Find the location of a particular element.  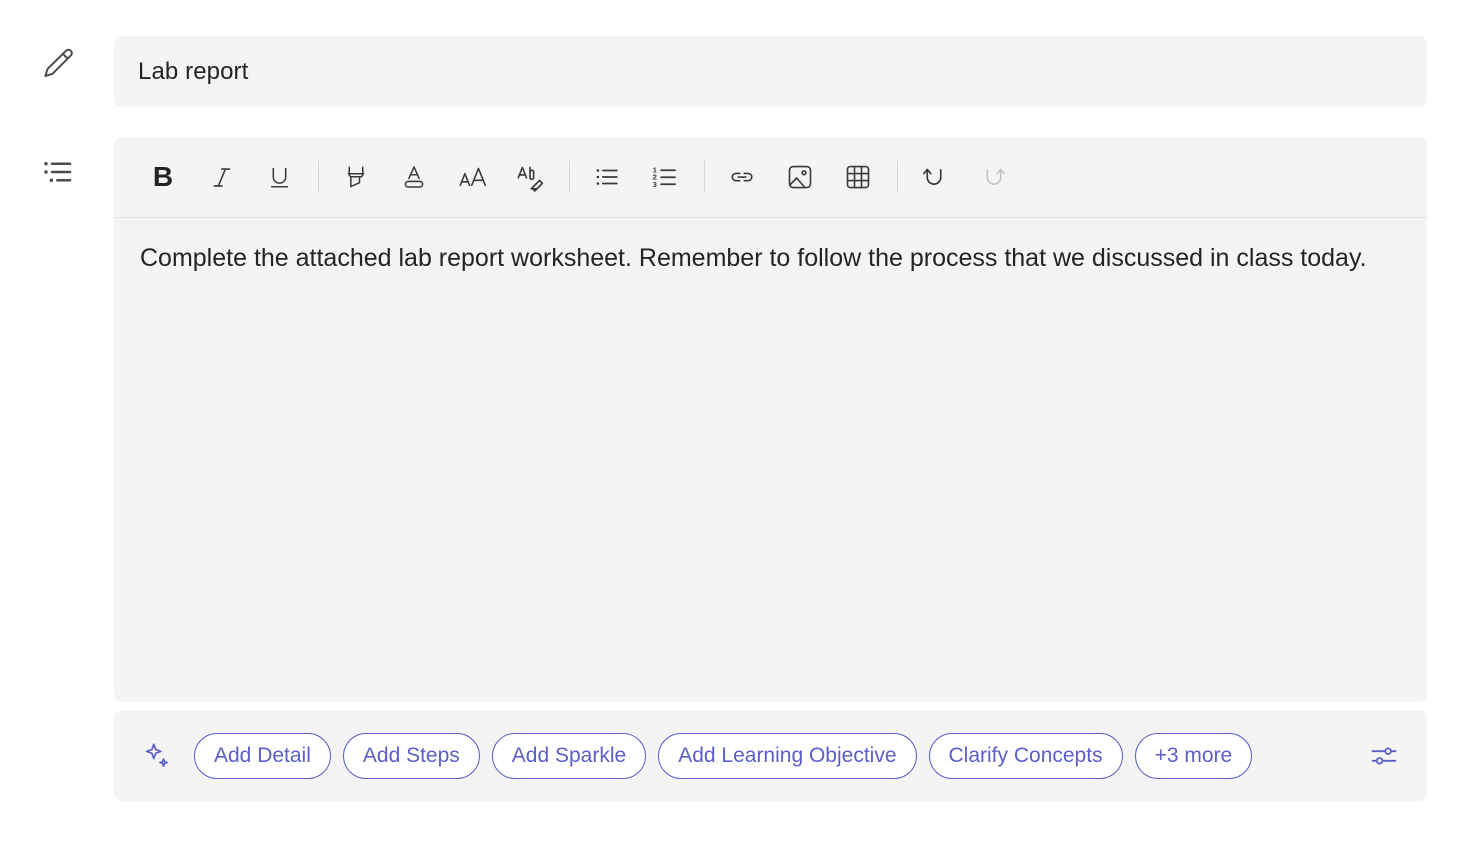

left-icon-rail is located at coordinates (61, 118).